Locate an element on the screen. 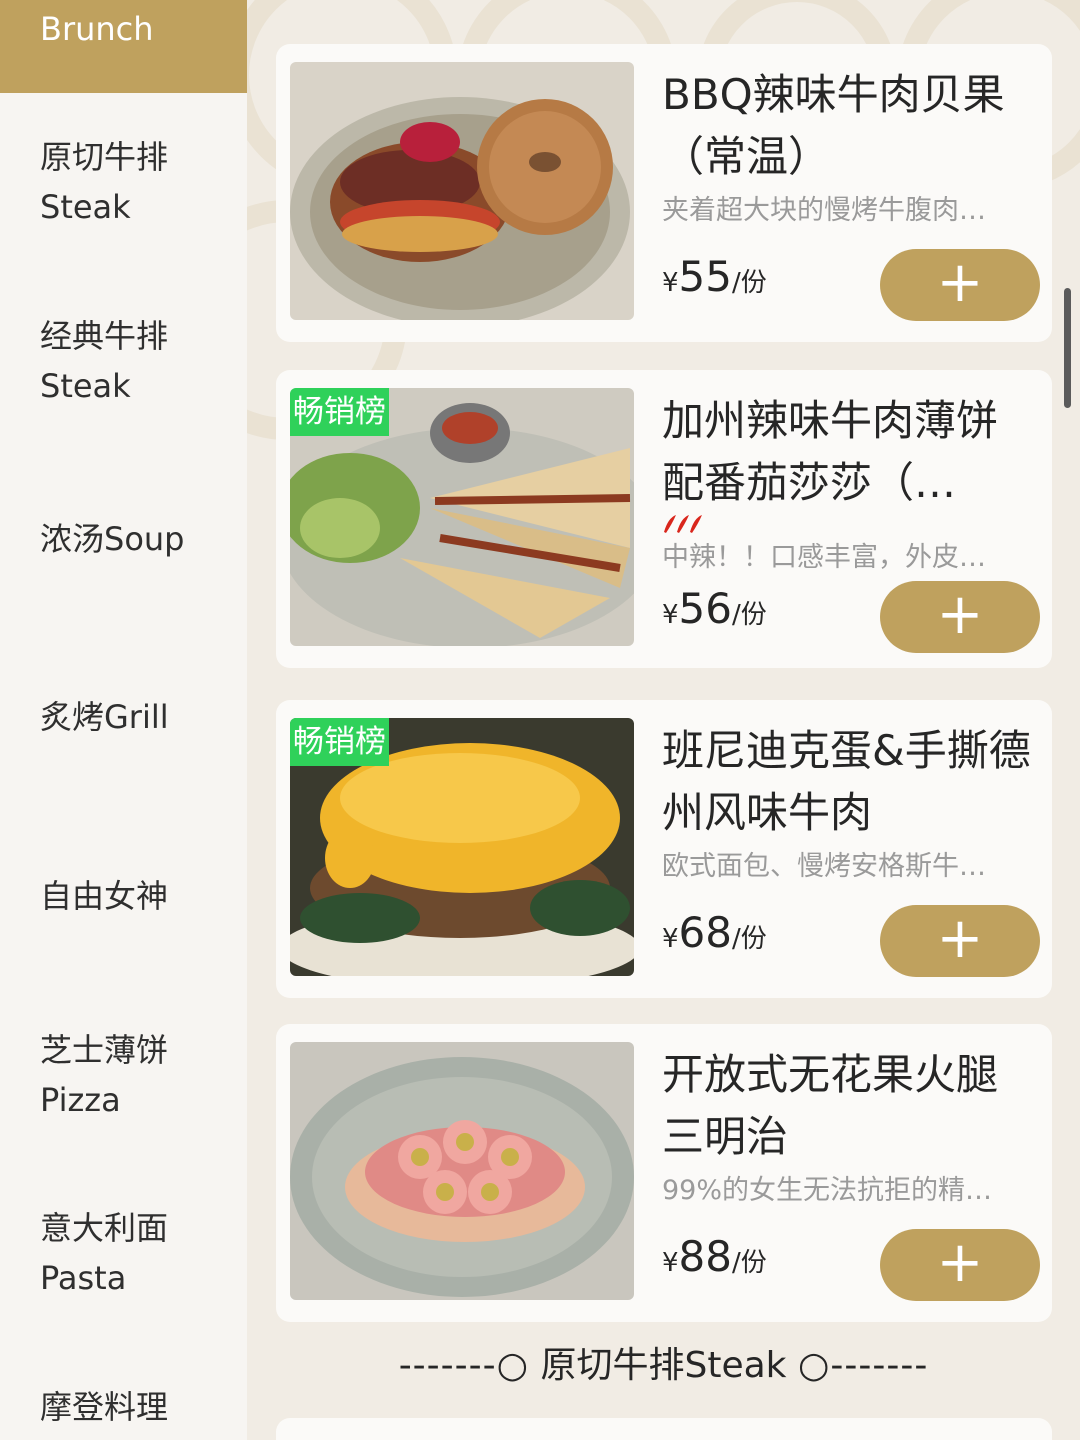 The height and width of the screenshot is (1440, 1080). price-amount: 55 is located at coordinates (705, 276).